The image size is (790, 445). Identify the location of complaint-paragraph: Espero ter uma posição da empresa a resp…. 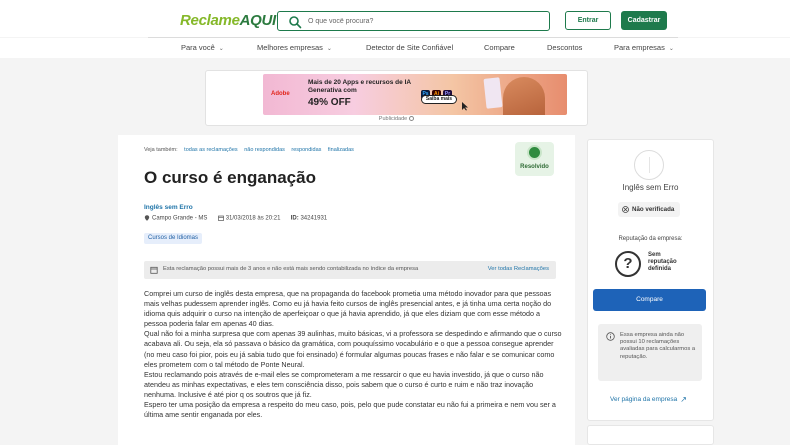
(350, 410).